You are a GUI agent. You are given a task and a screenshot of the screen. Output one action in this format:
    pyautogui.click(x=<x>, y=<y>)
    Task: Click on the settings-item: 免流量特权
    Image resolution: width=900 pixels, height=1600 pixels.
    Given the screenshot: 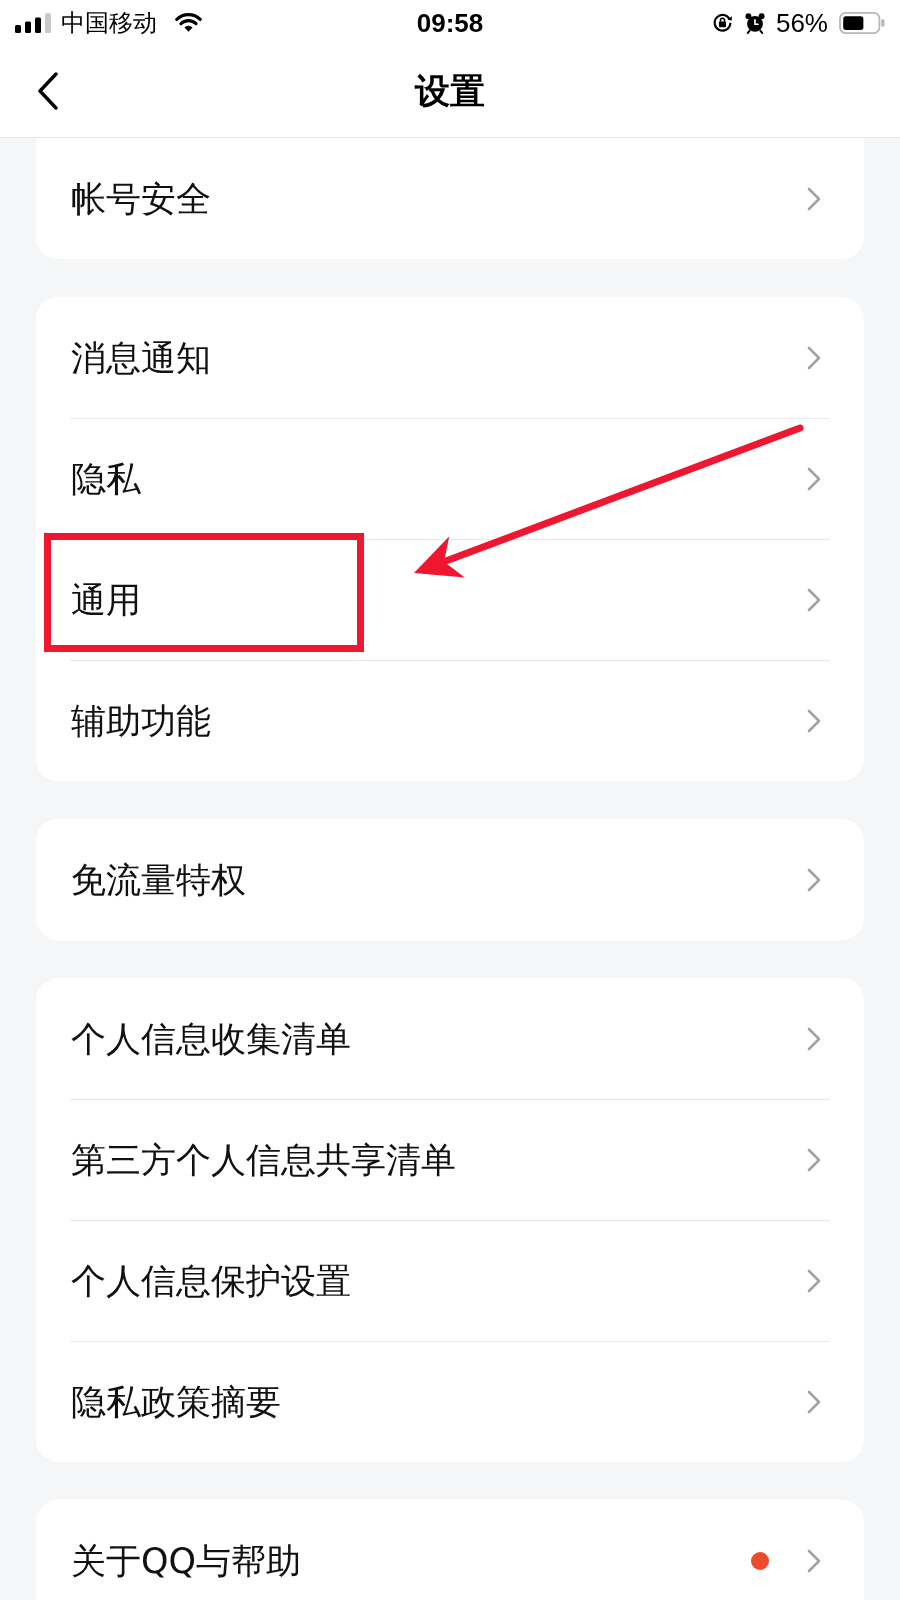 What is the action you would take?
    pyautogui.click(x=450, y=879)
    